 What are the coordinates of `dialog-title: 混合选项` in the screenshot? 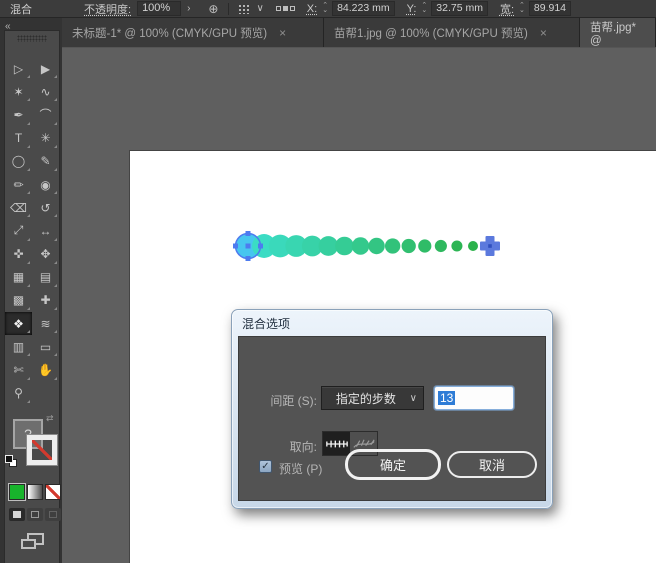 It's located at (266, 323).